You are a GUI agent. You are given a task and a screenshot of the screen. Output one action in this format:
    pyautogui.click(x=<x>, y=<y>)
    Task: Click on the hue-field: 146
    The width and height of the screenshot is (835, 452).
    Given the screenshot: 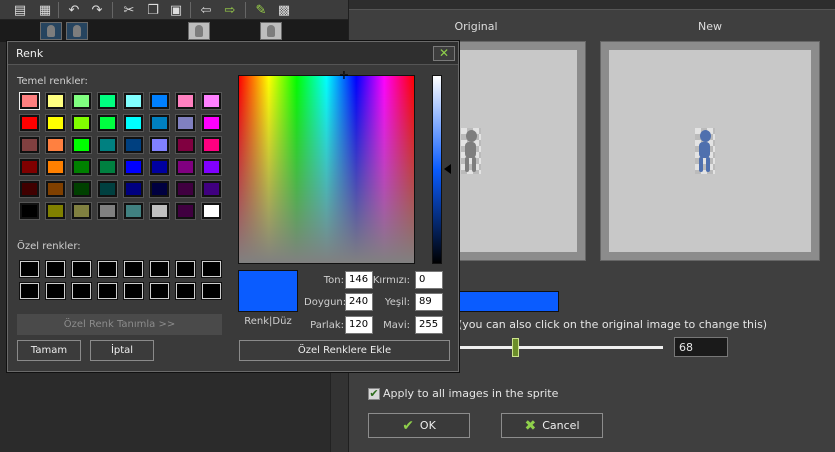 What is the action you would take?
    pyautogui.click(x=359, y=280)
    